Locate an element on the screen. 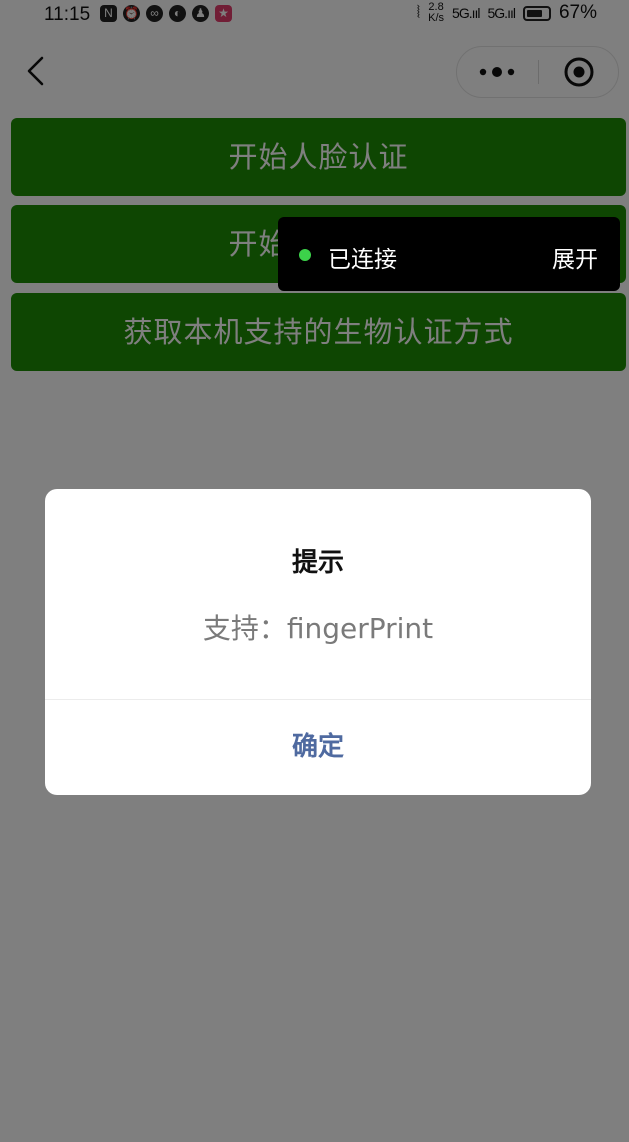  connection-status-label: 已连接 is located at coordinates (362, 260).